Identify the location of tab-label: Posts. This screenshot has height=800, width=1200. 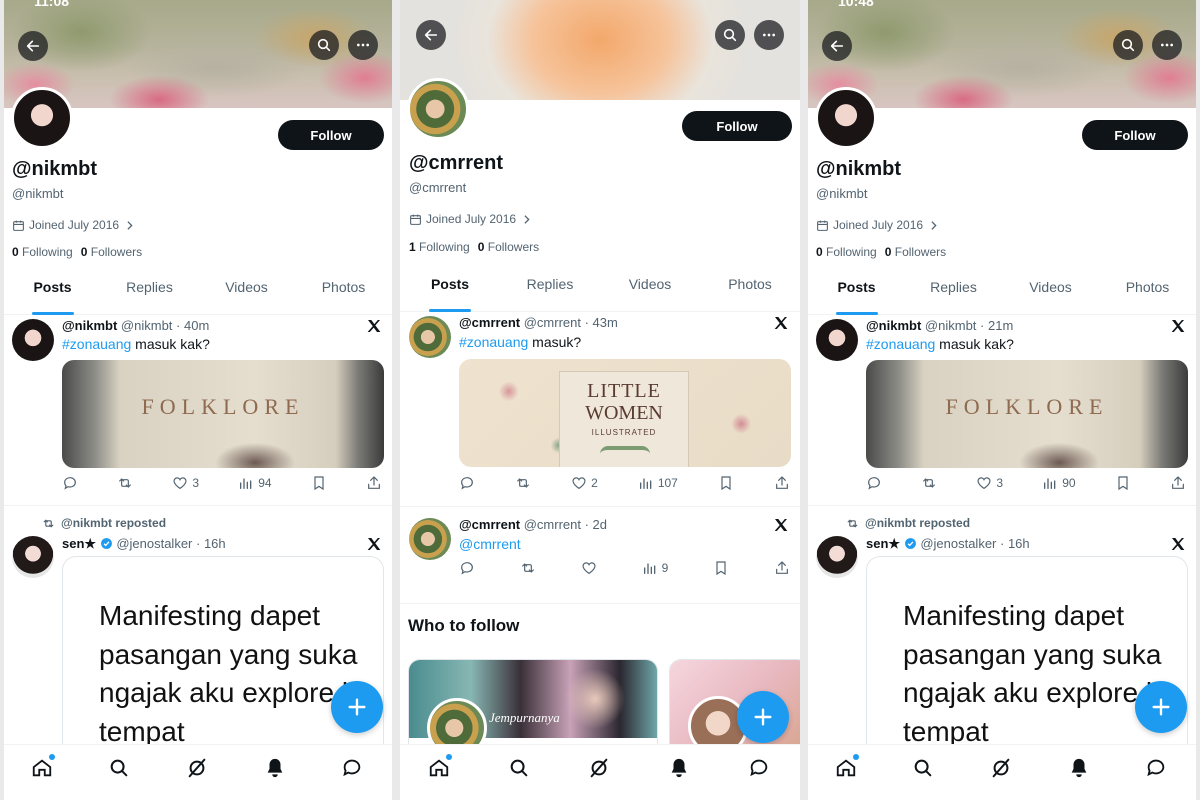
(450, 284).